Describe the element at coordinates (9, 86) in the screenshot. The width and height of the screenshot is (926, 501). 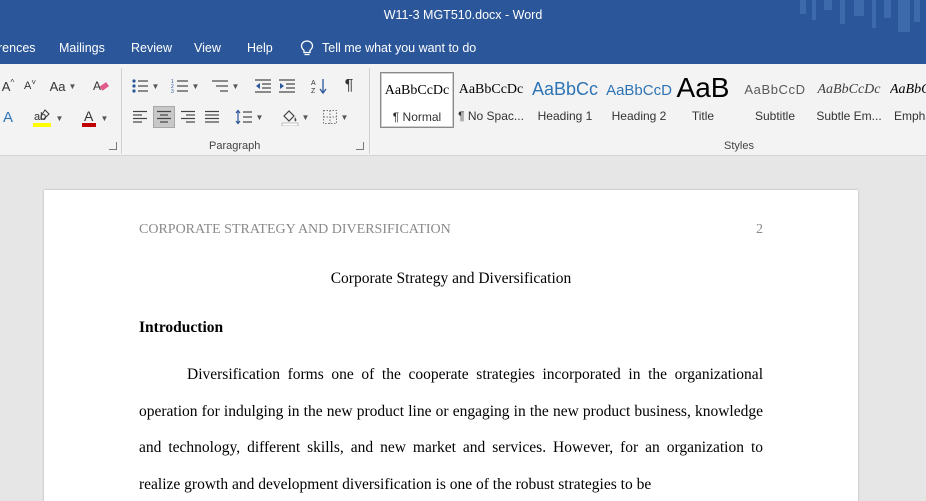
I see `grow-font-button: A ^` at that location.